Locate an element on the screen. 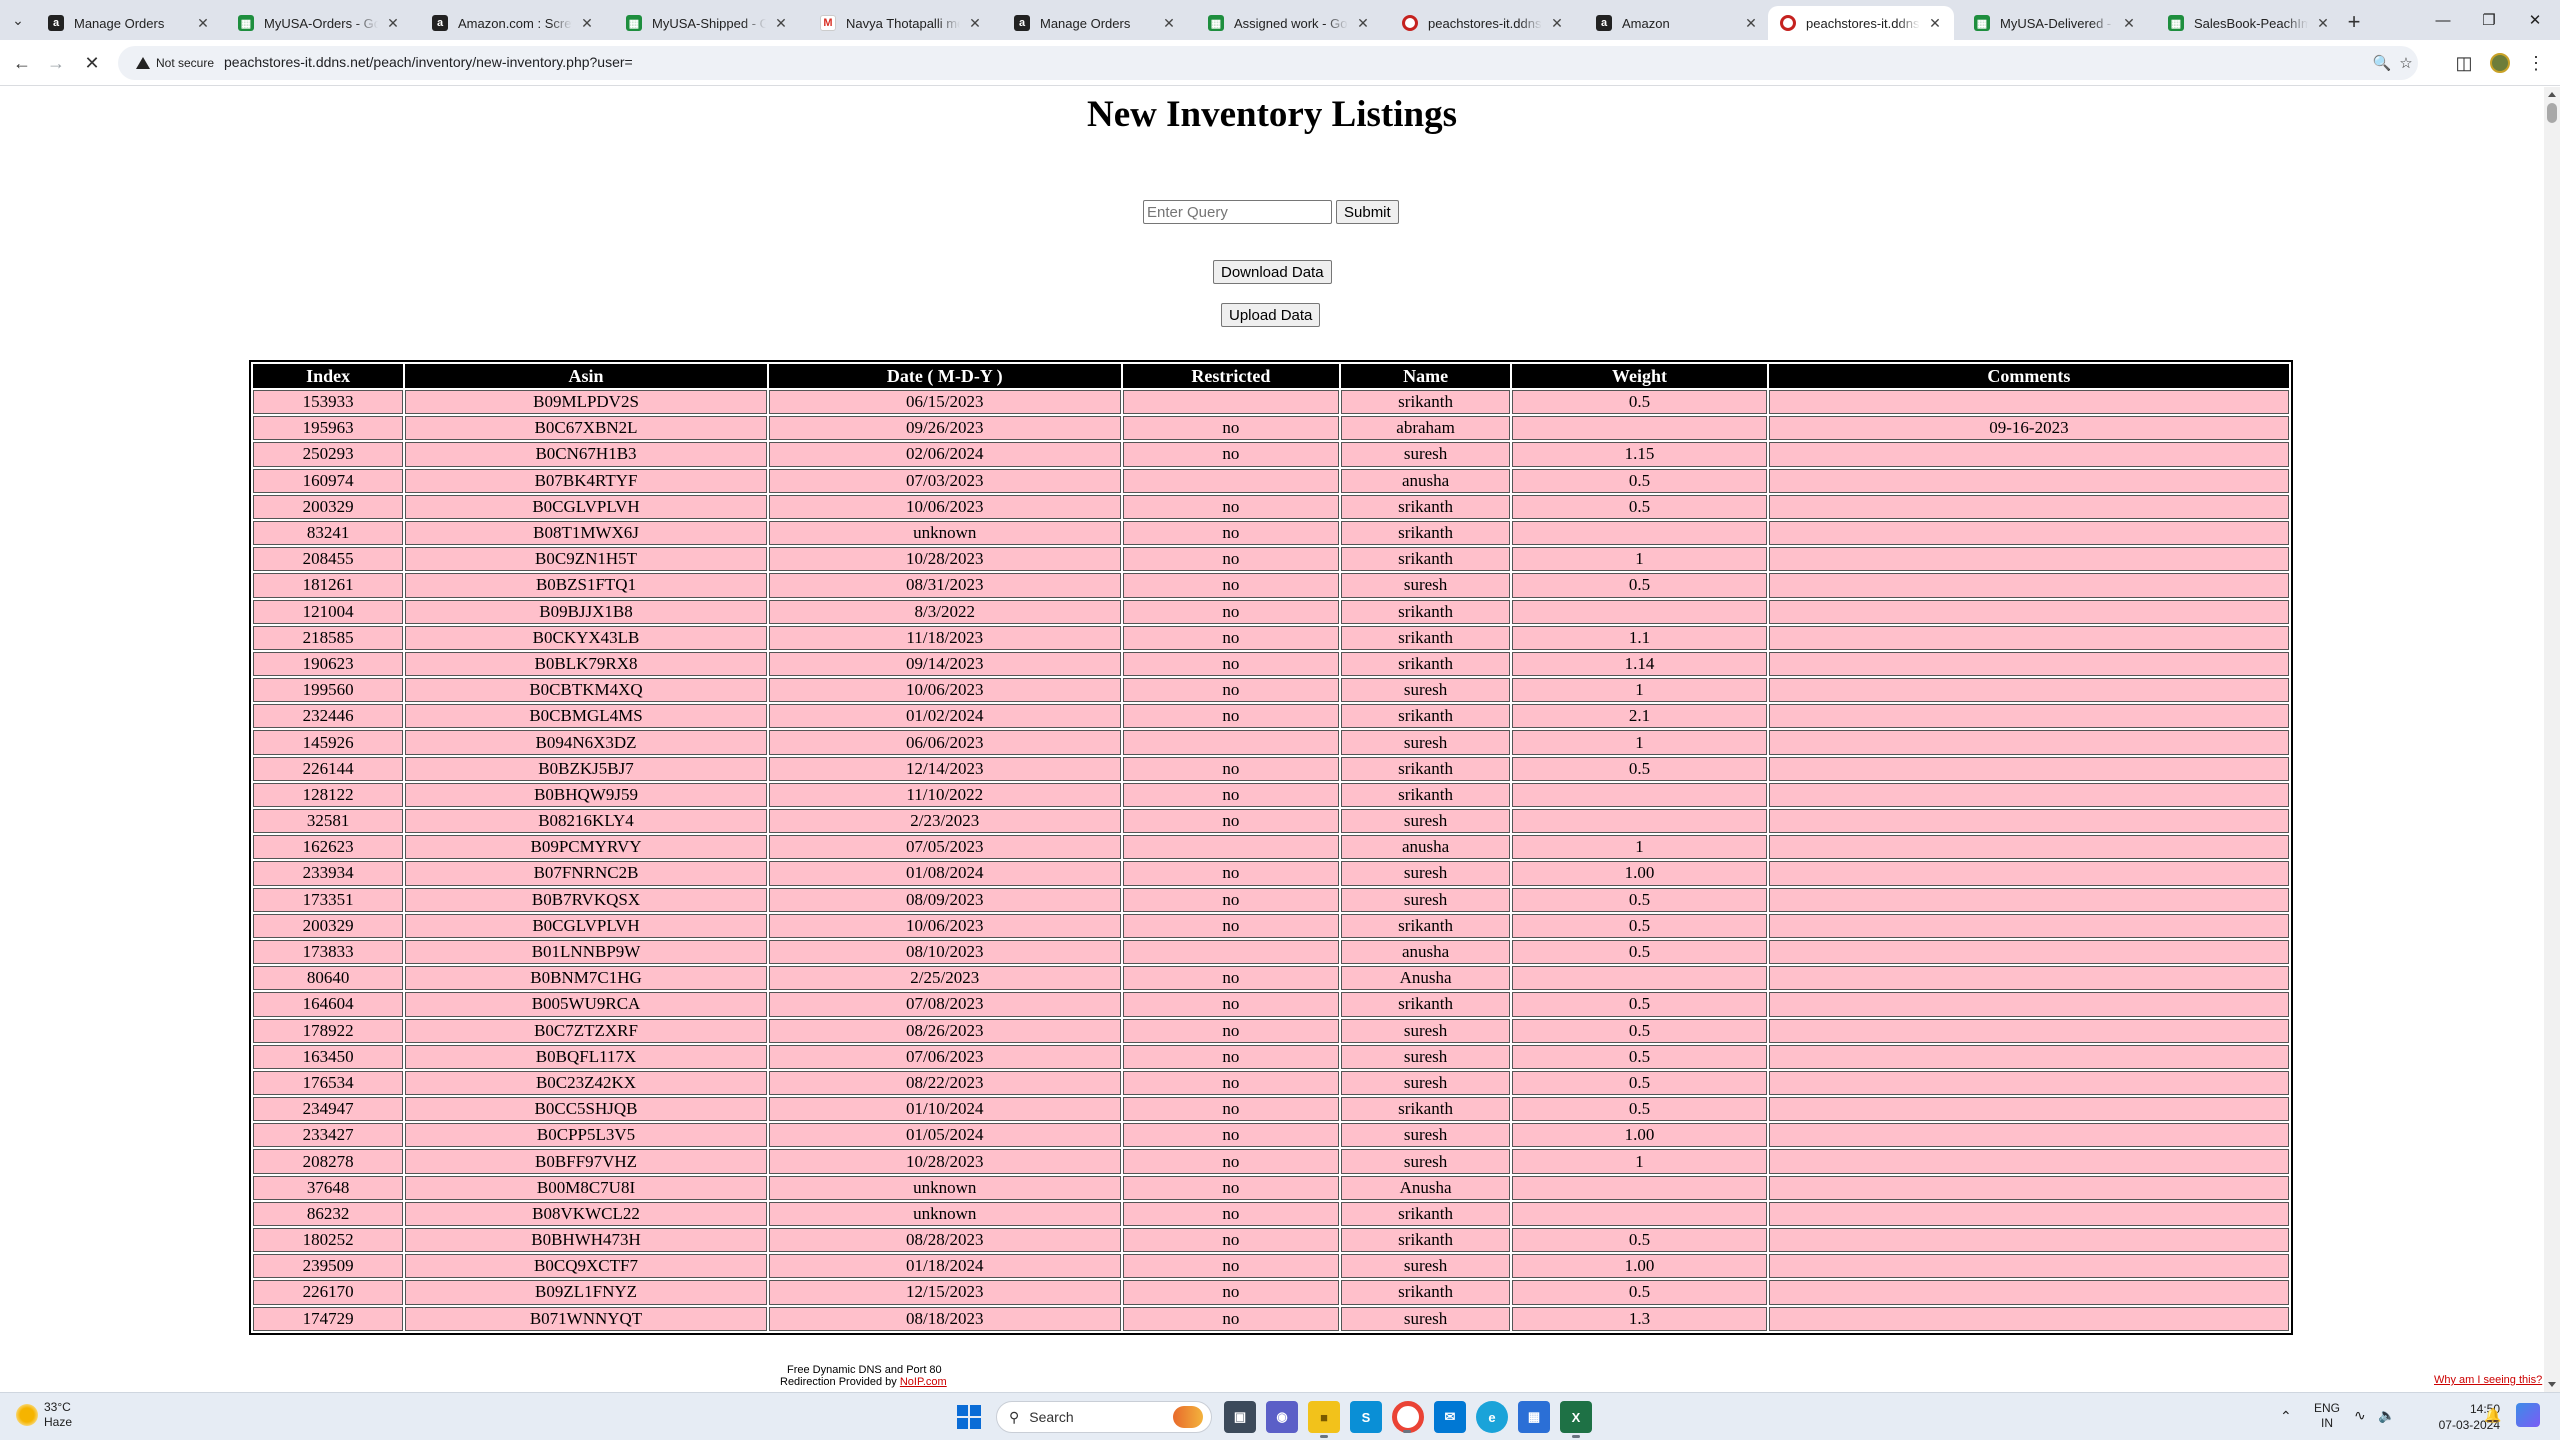 Image resolution: width=2560 pixels, height=1440 pixels. cell-index: 80640 is located at coordinates (328, 978).